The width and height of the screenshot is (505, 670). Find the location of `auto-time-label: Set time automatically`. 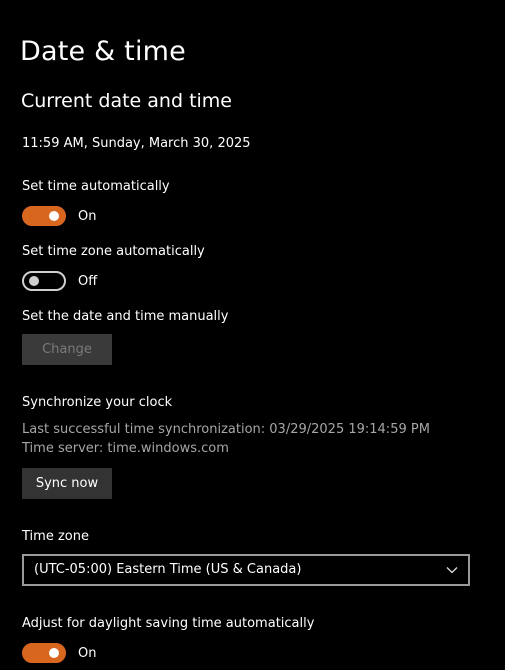

auto-time-label: Set time automatically is located at coordinates (96, 186).